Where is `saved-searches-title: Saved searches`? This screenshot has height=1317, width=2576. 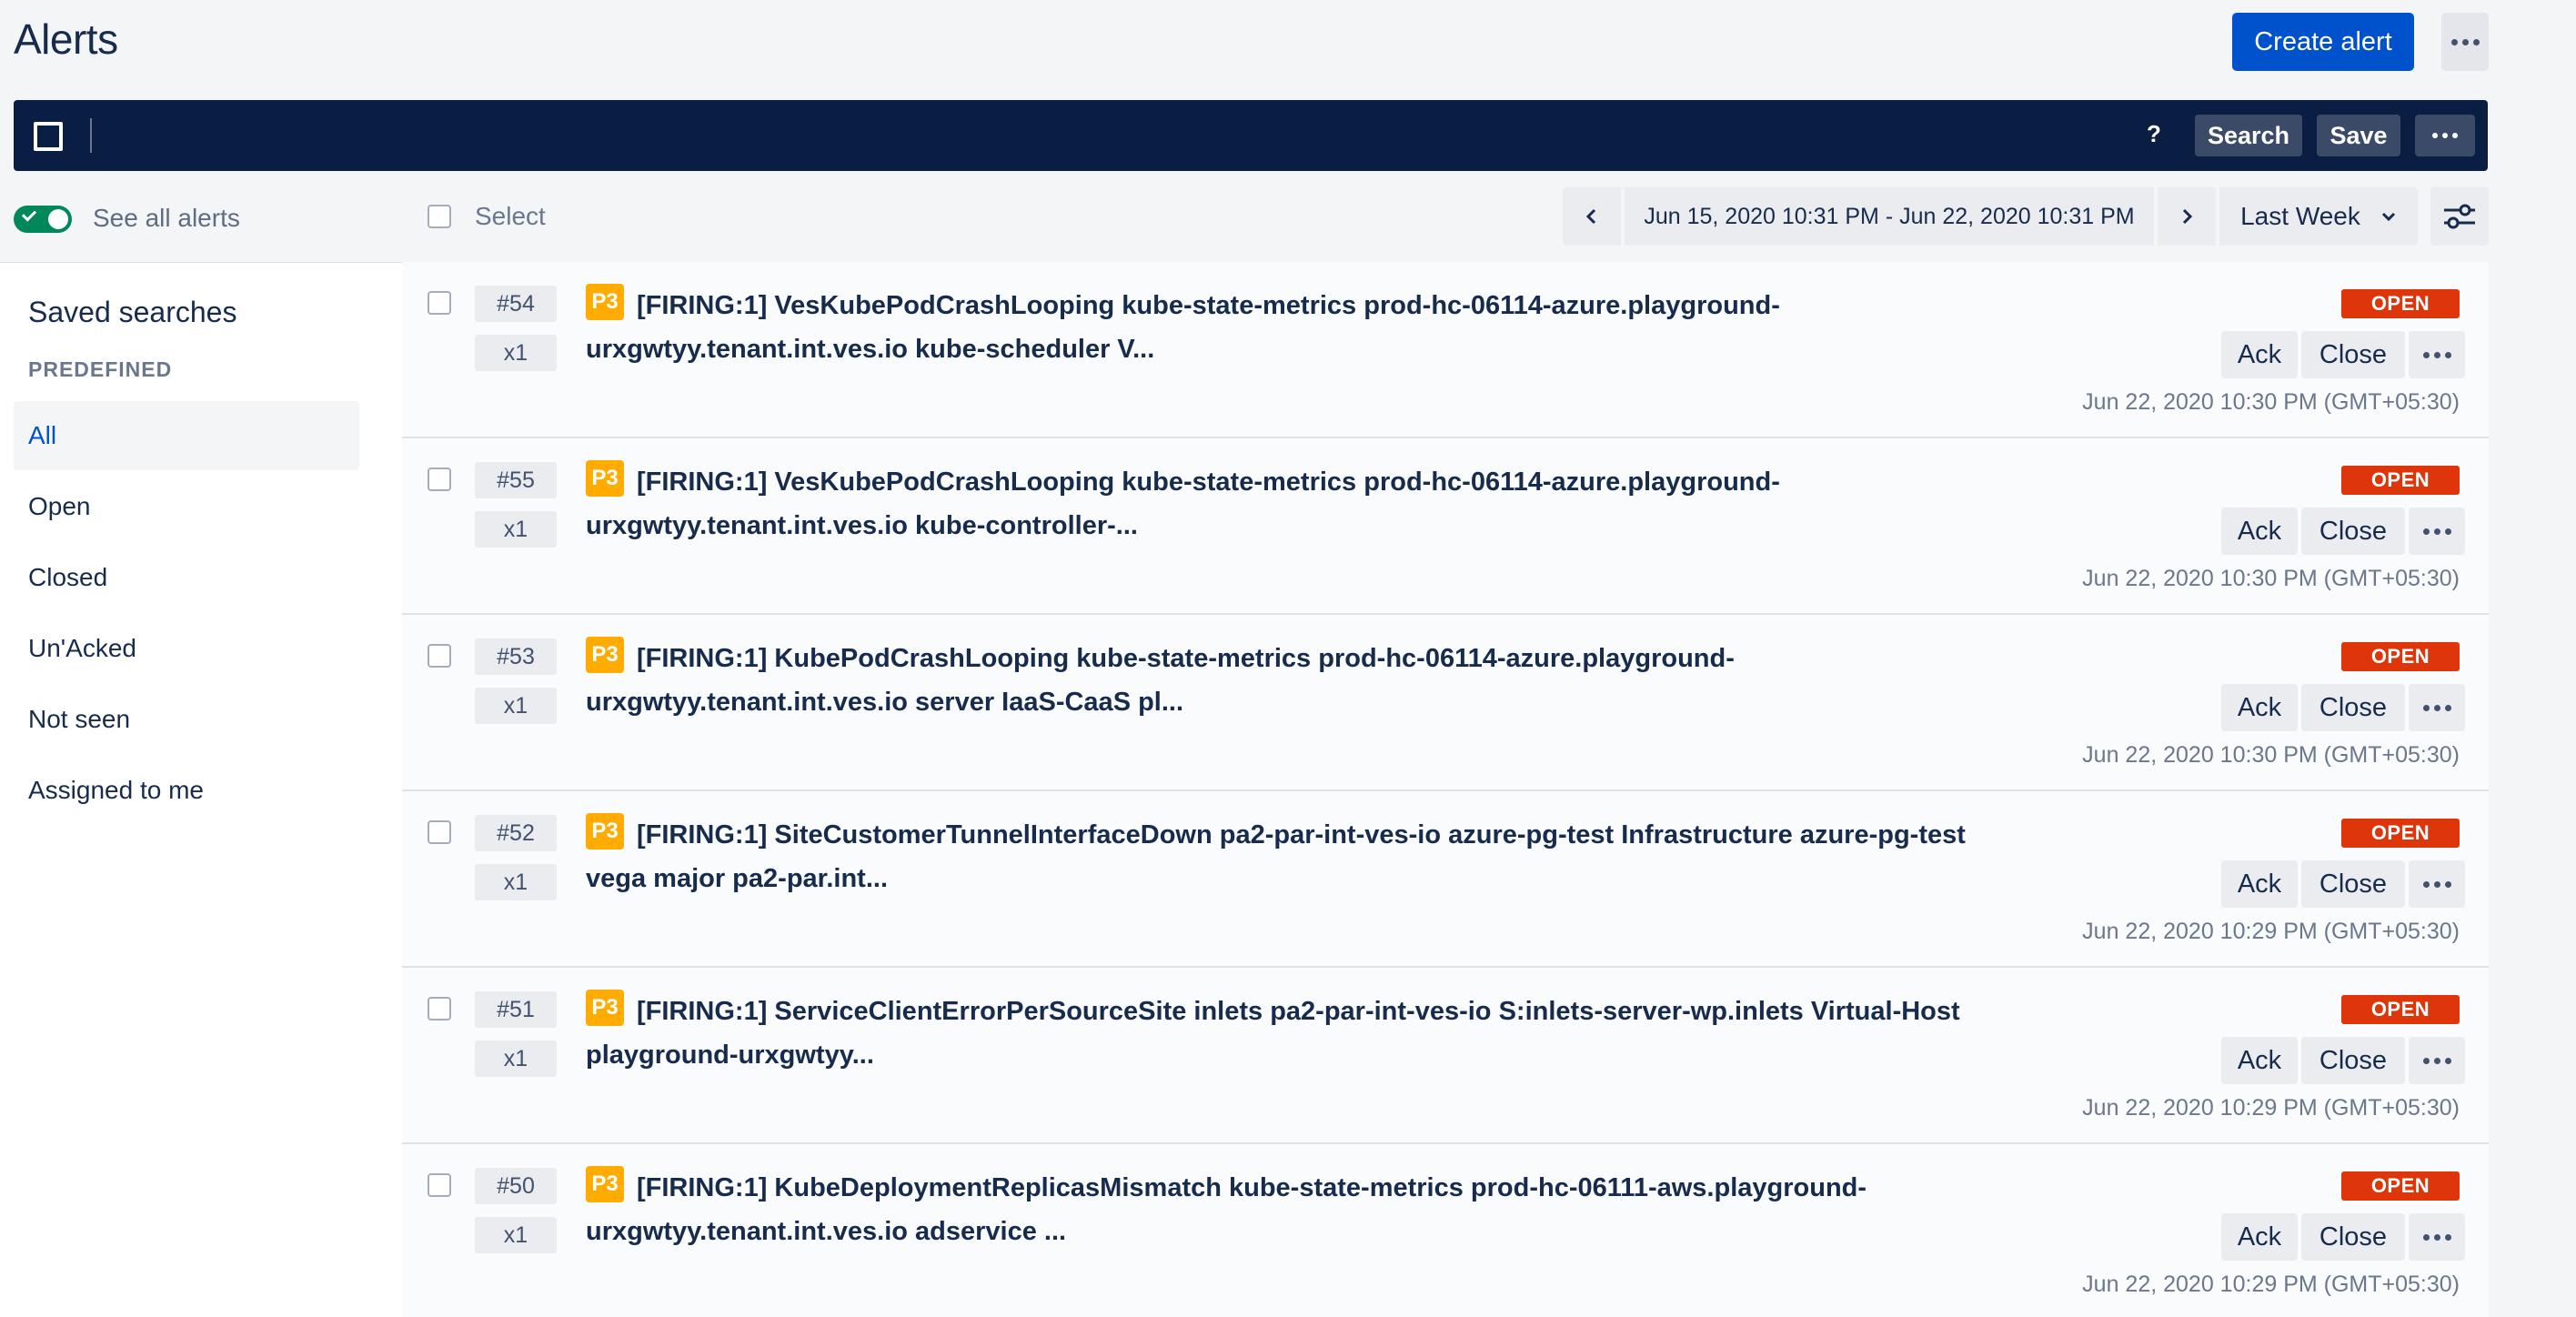 saved-searches-title: Saved searches is located at coordinates (132, 312).